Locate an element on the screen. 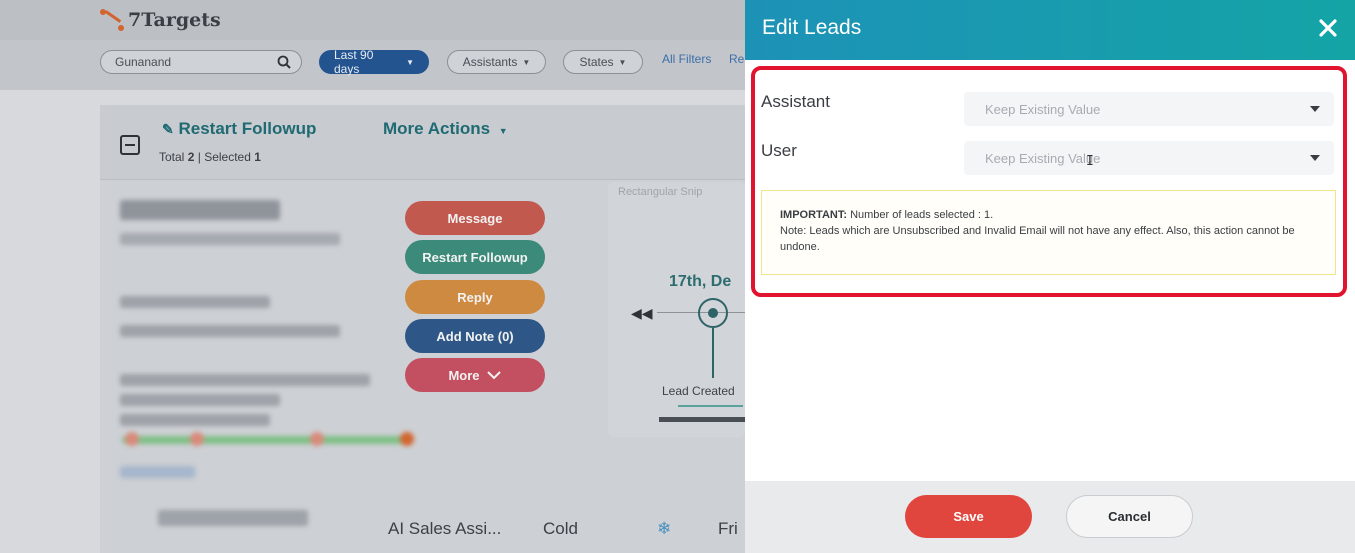 Image resolution: width=1355 pixels, height=553 pixels. text-cursor-icon: I is located at coordinates (1090, 161).